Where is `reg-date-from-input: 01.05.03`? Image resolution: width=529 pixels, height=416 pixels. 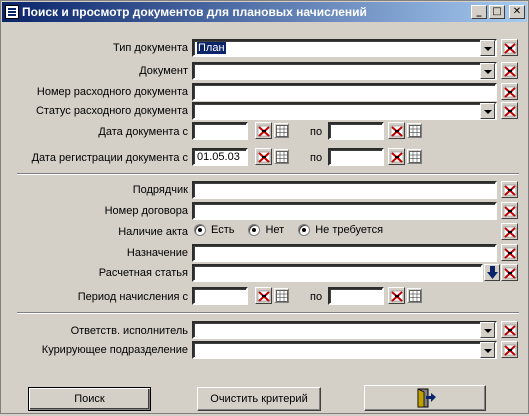
reg-date-from-input: 01.05.03 is located at coordinates (220, 157).